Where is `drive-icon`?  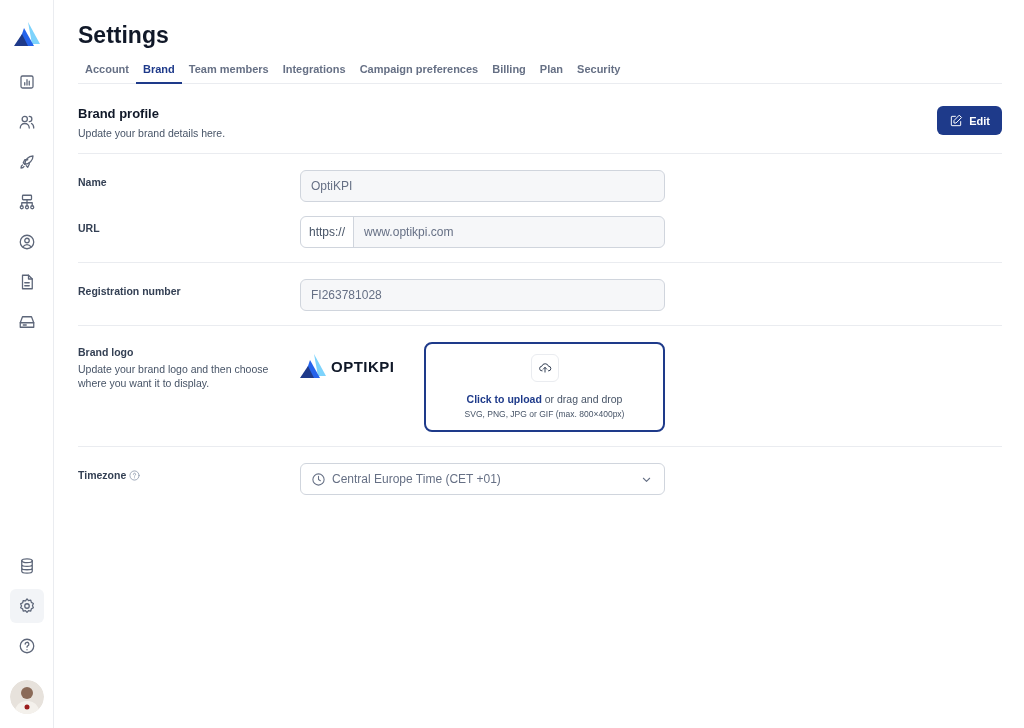 drive-icon is located at coordinates (26, 322).